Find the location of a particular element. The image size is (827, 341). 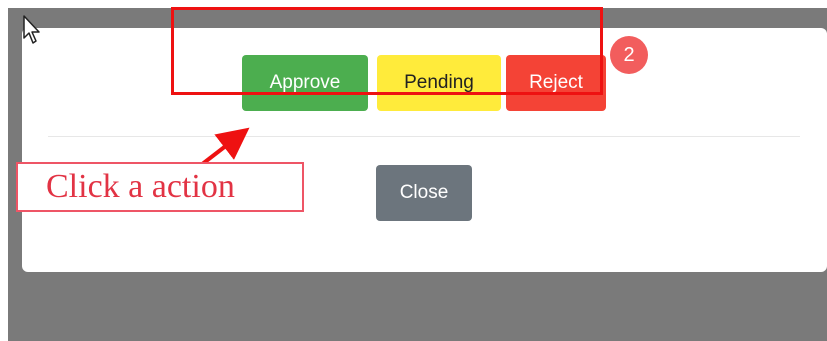

approve-button: Approve is located at coordinates (305, 83).